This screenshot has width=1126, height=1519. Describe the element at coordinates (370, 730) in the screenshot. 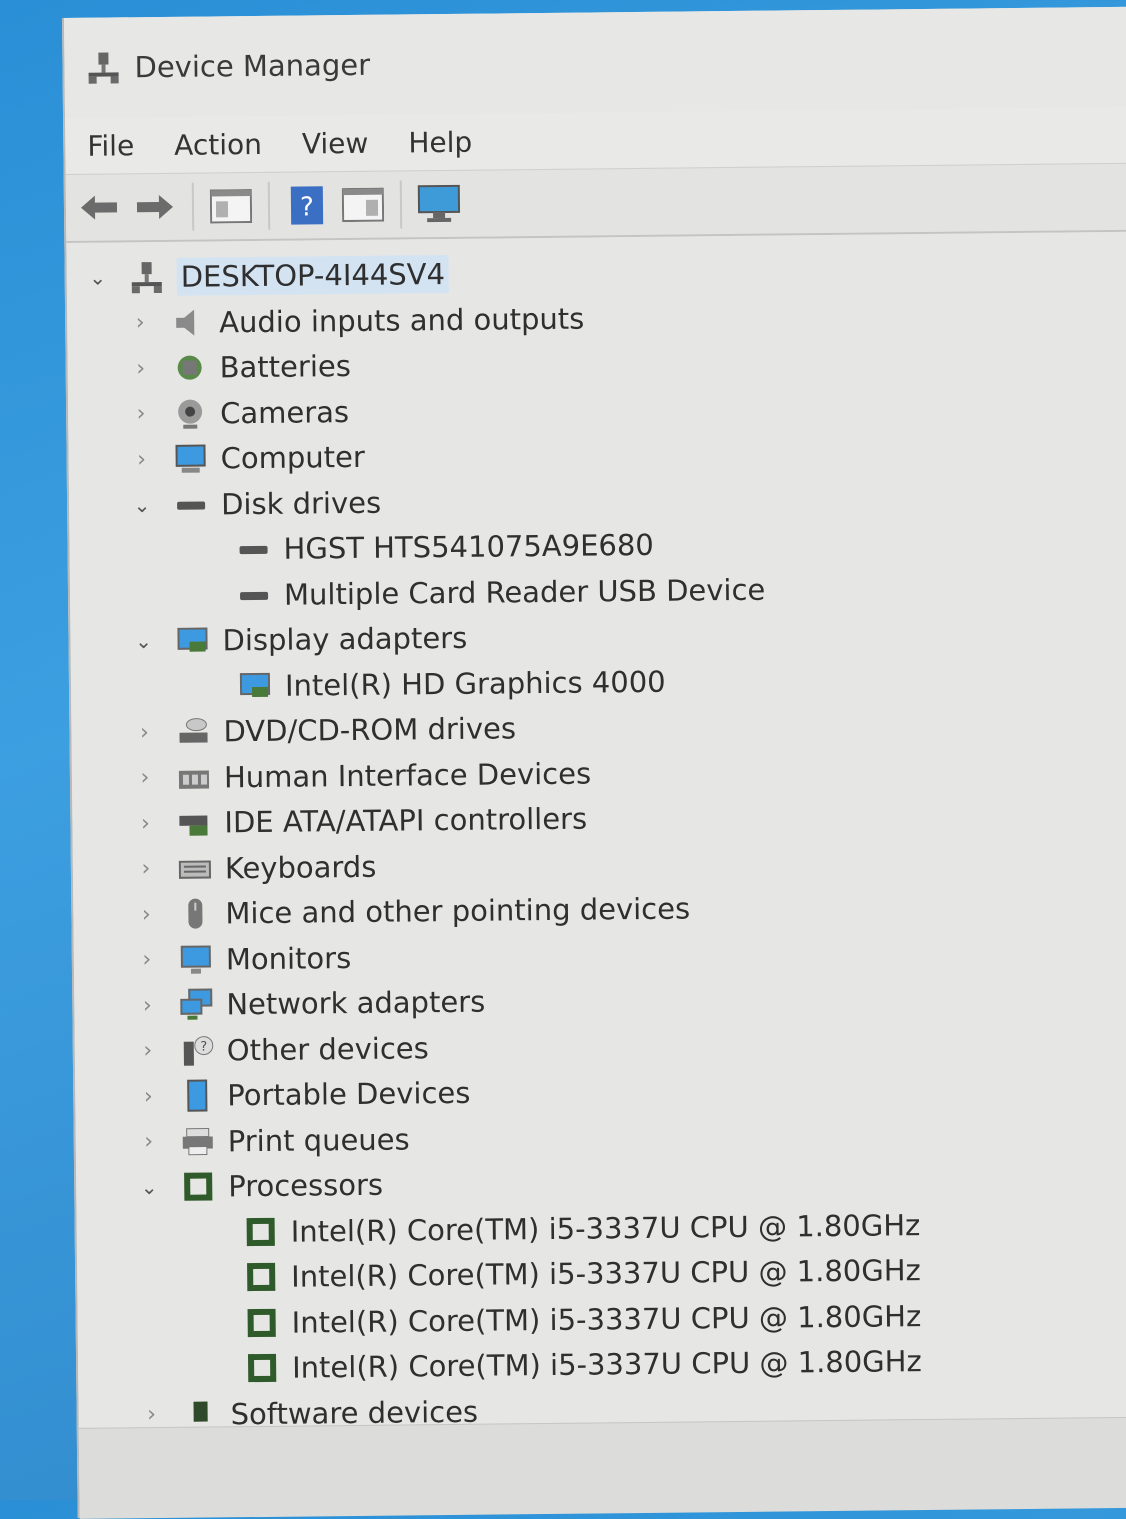

I see `device-label: DVD/CD-ROM drives` at that location.